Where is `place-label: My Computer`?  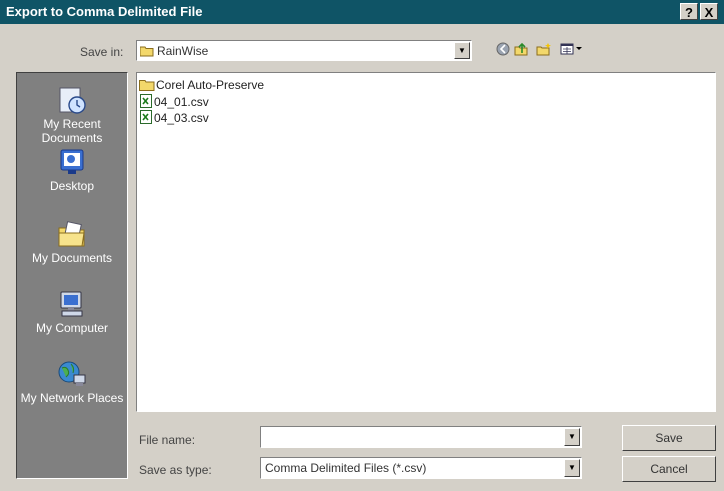
place-label: My Computer is located at coordinates (72, 328).